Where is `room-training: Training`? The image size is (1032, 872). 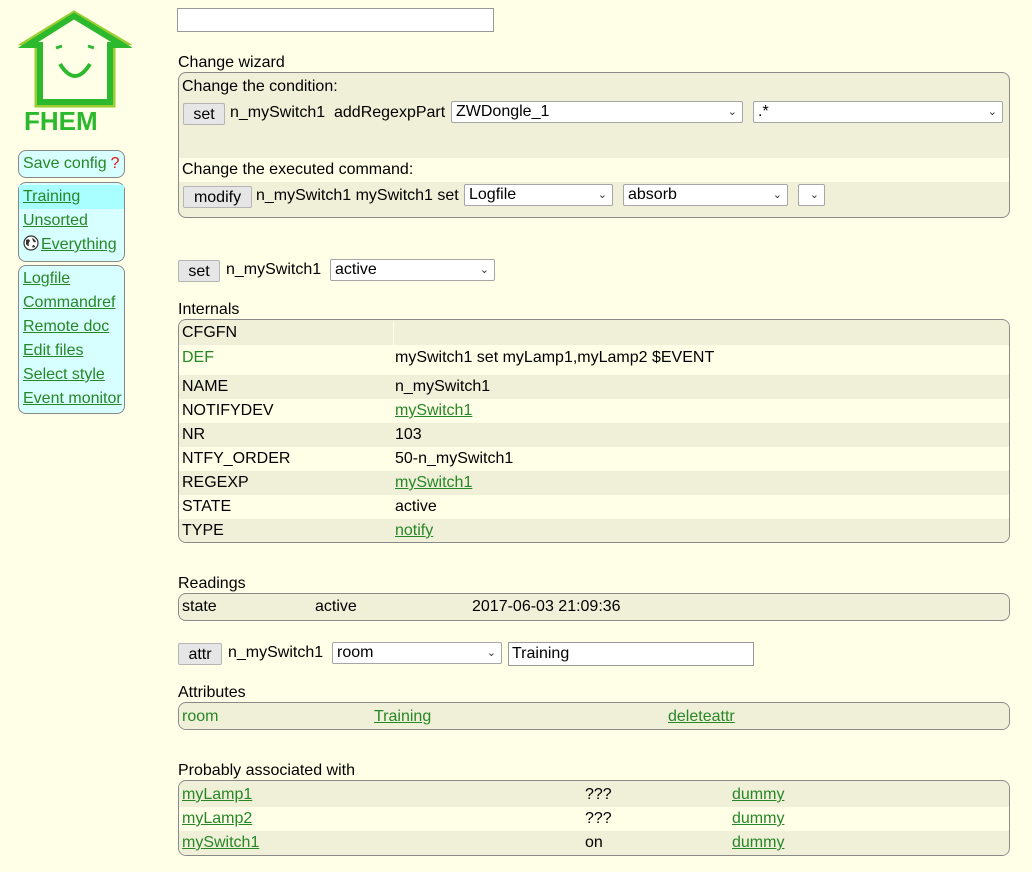
room-training: Training is located at coordinates (71, 197).